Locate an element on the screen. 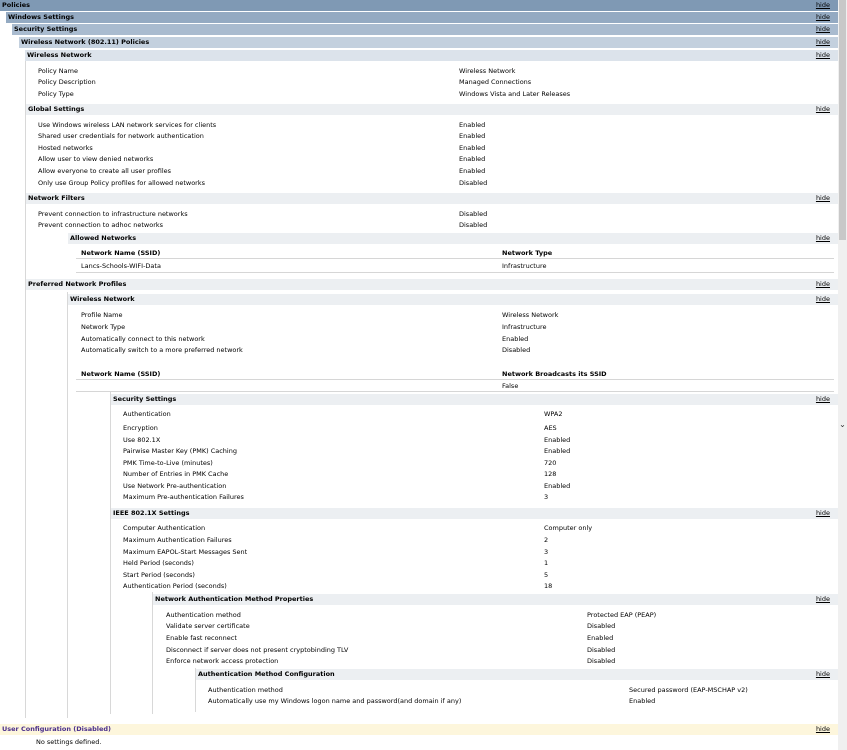 This screenshot has height=750, width=847. section-amc: Authentication Method Configuration hide is located at coordinates (517, 674).